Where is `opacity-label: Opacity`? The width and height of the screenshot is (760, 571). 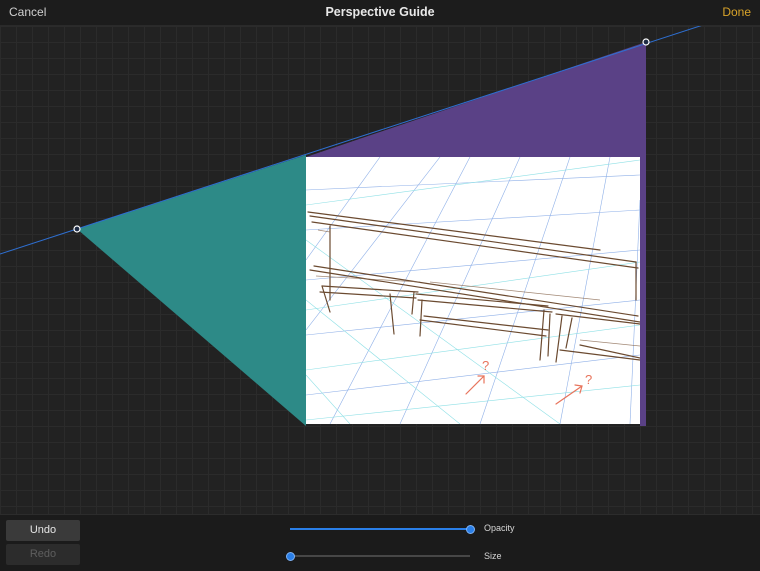 opacity-label: Opacity is located at coordinates (499, 528).